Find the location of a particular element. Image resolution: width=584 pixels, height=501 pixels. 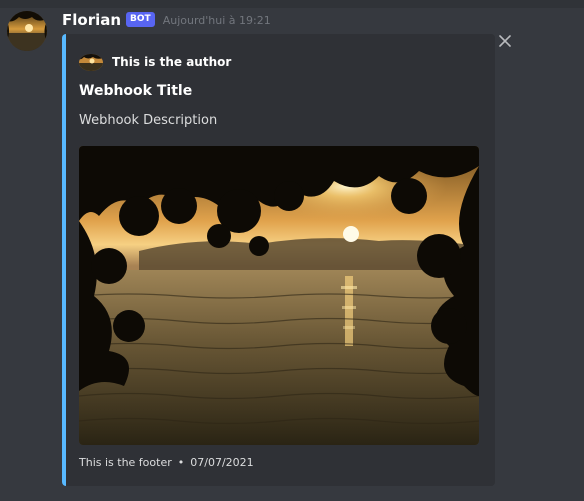

embed-description: Webhook Description is located at coordinates (148, 120).